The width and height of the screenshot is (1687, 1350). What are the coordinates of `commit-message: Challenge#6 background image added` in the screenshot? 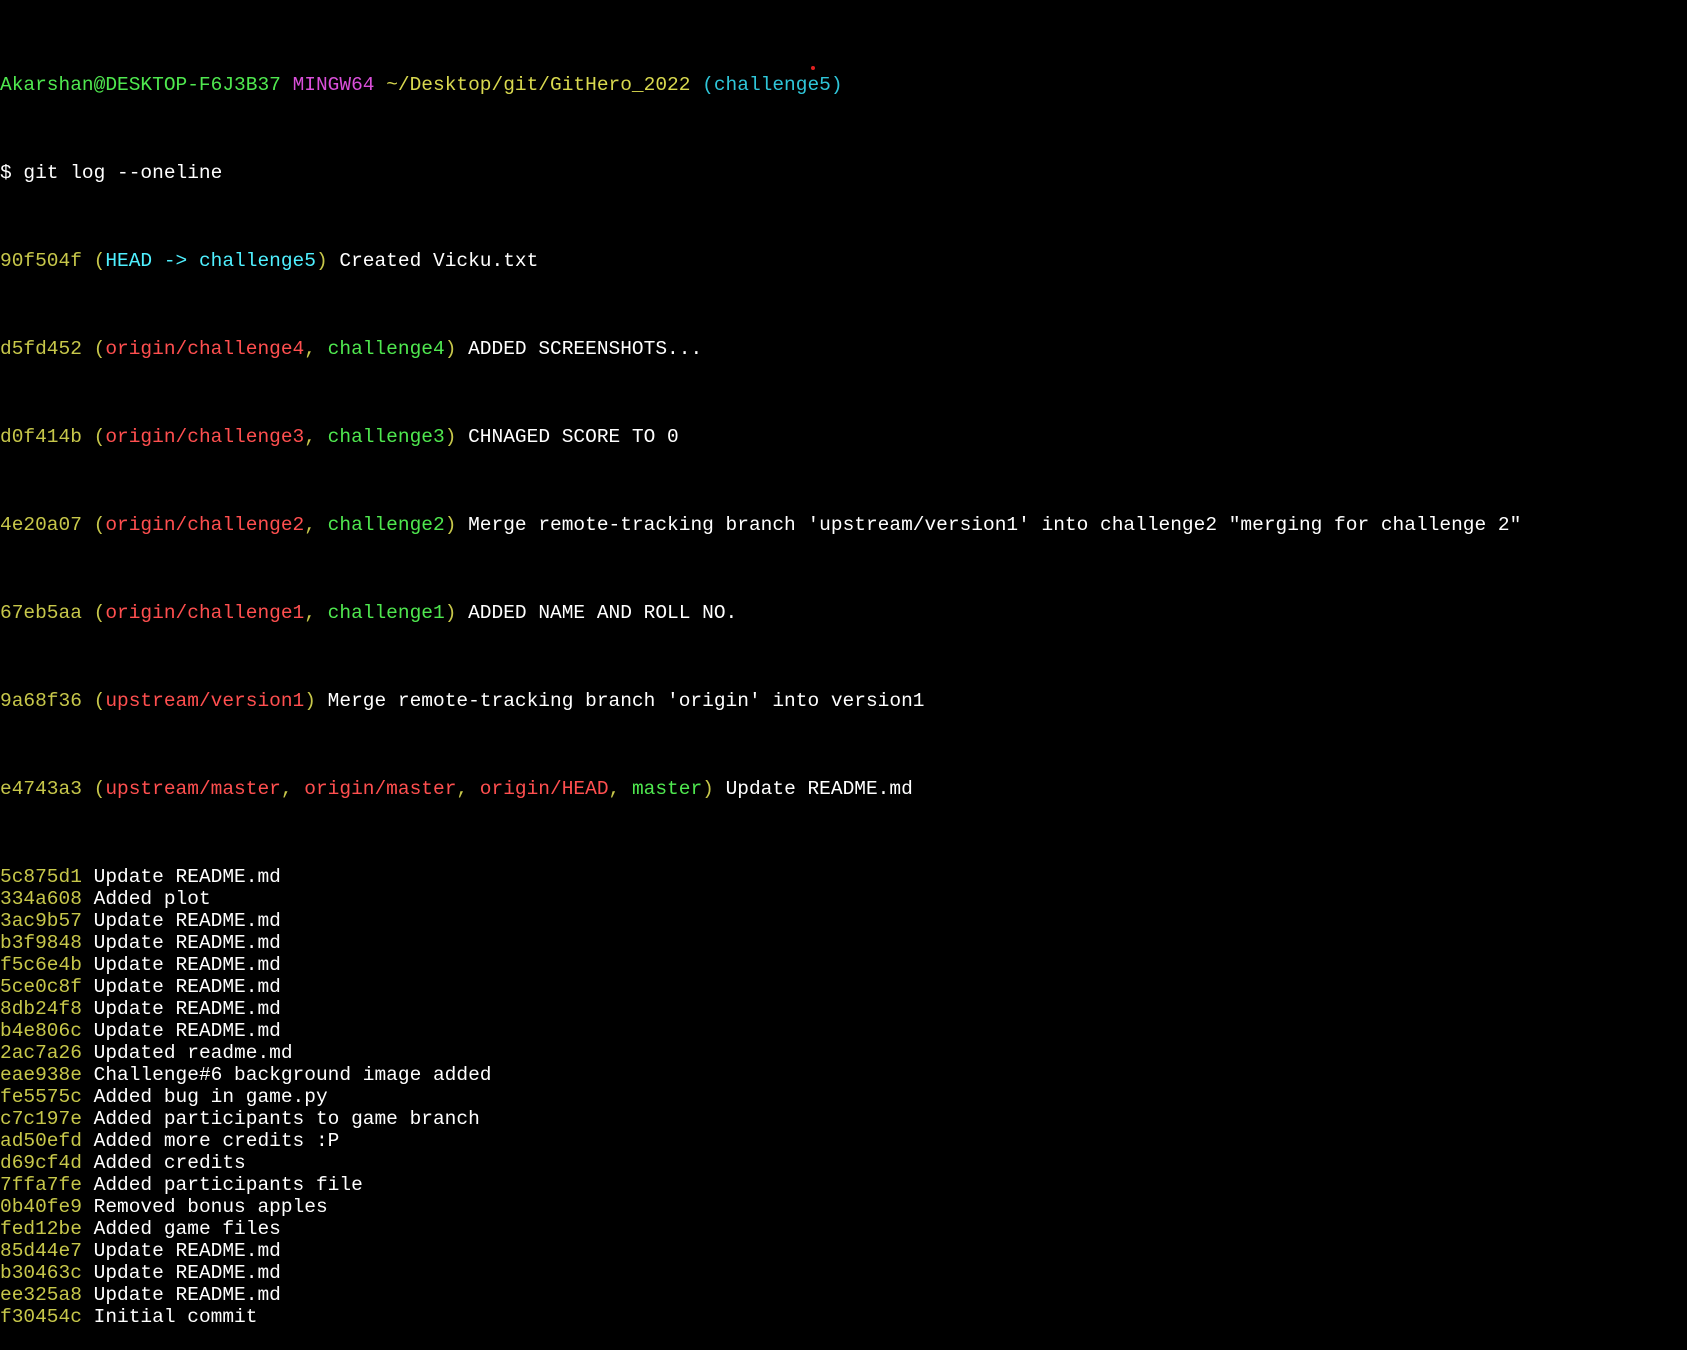 It's located at (292, 1075).